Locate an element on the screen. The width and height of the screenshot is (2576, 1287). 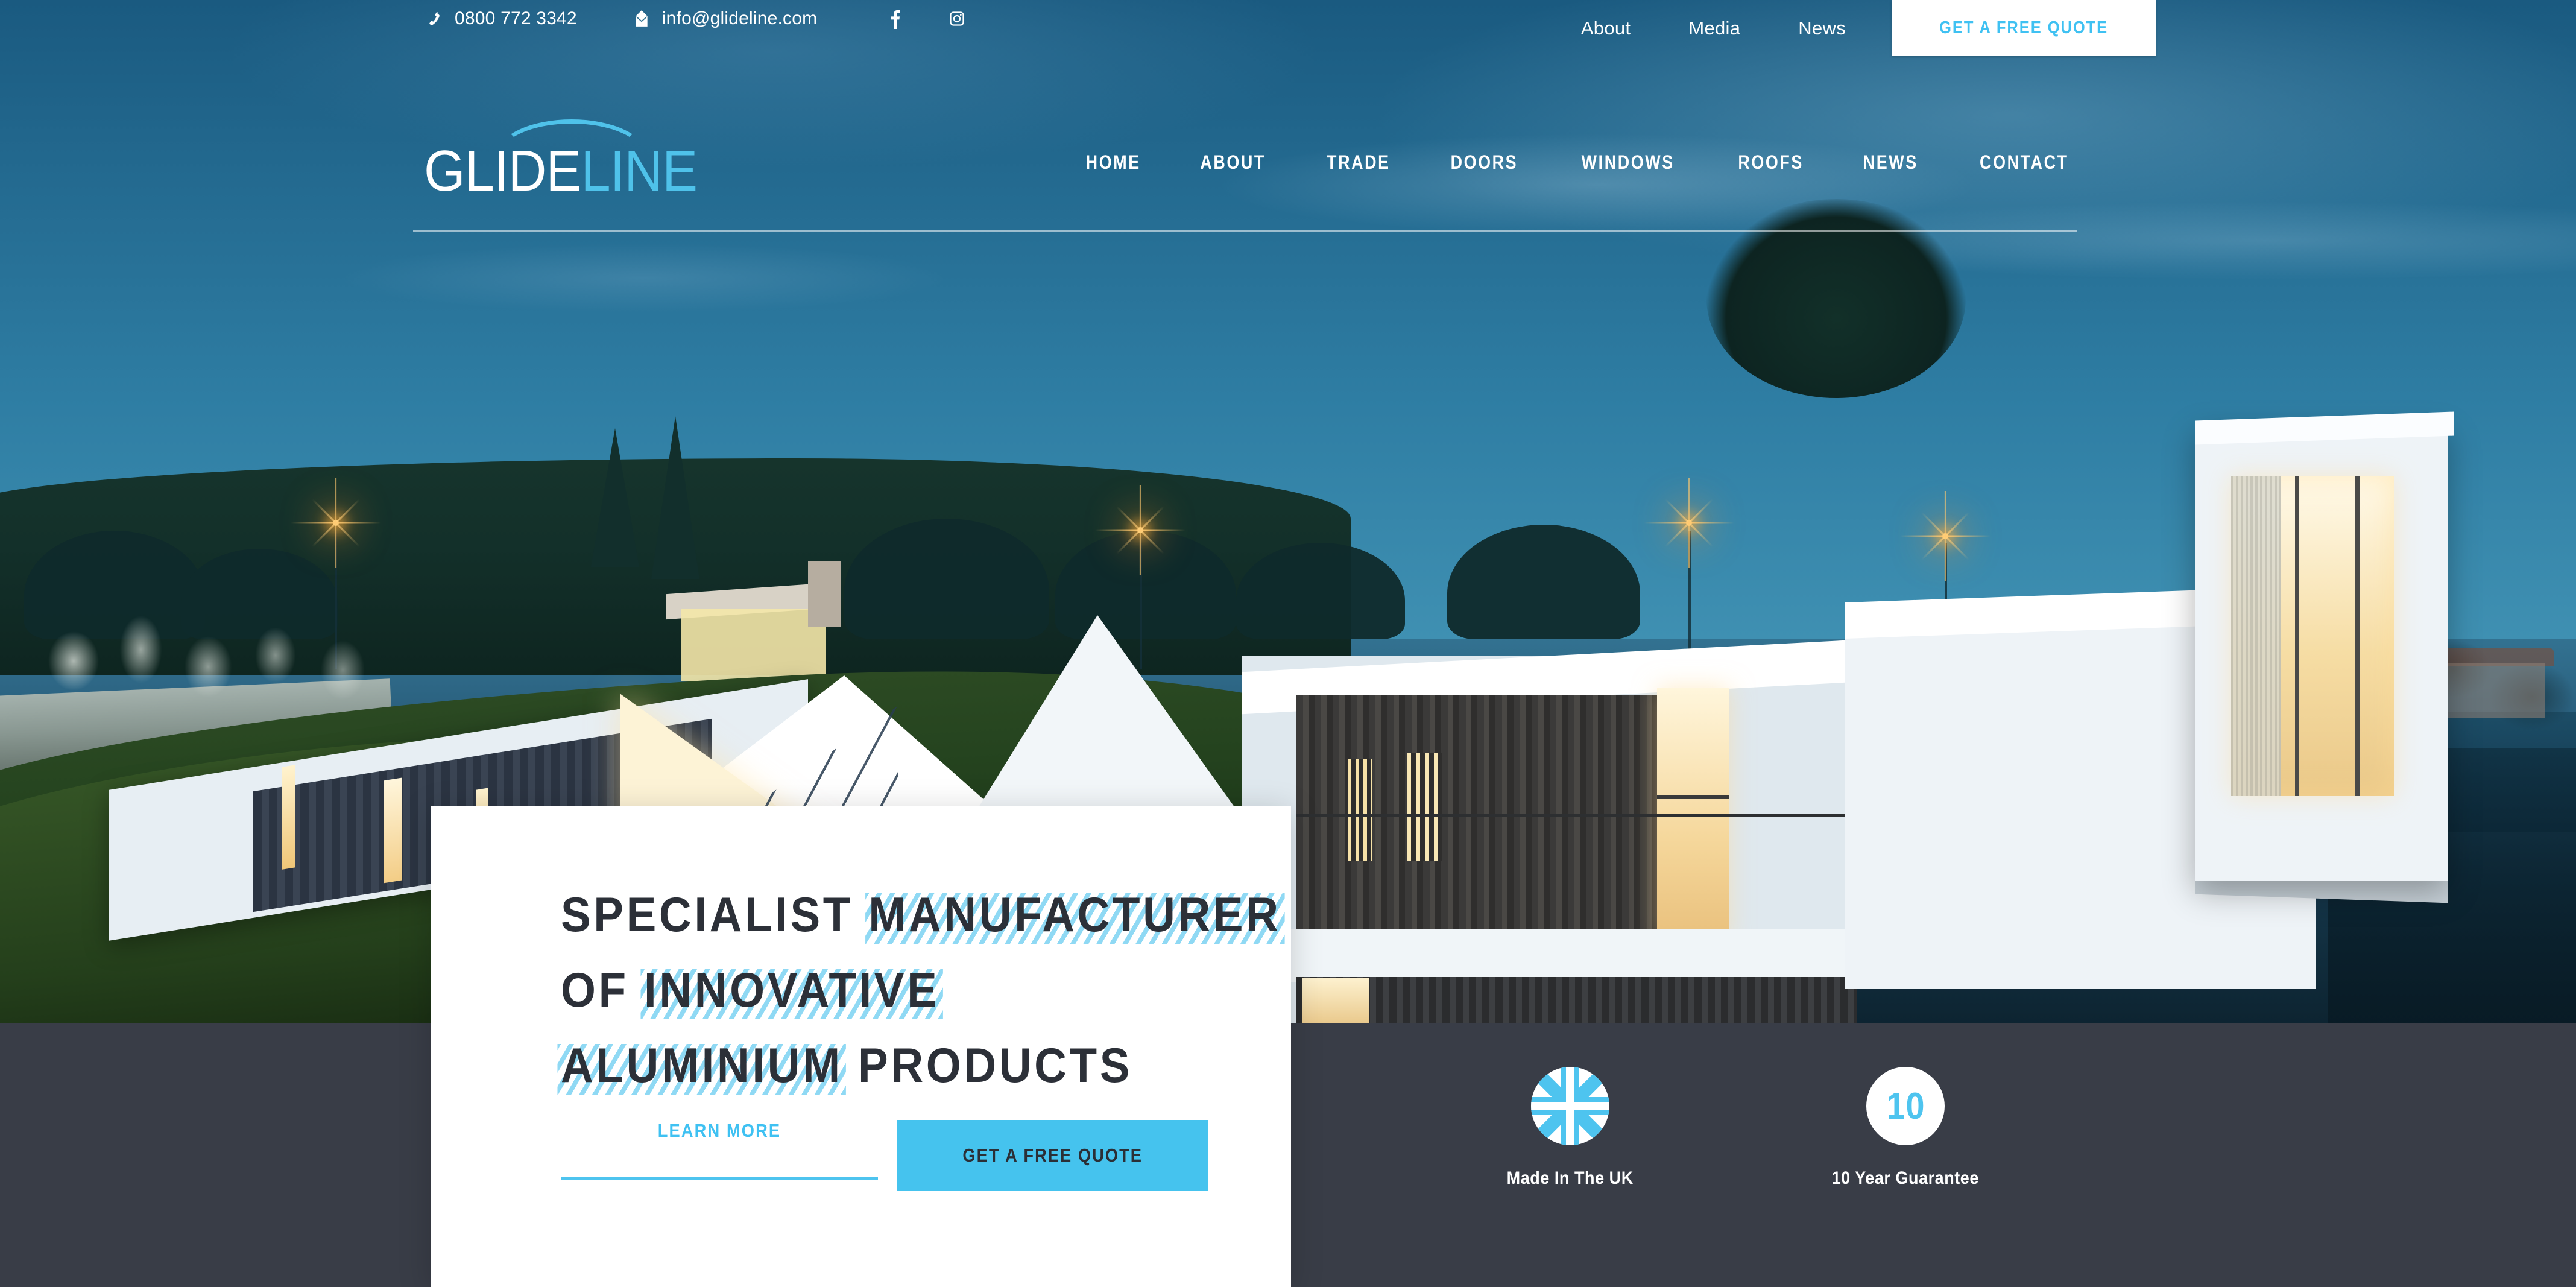
logo-text-line: LINE is located at coordinates (639, 171).